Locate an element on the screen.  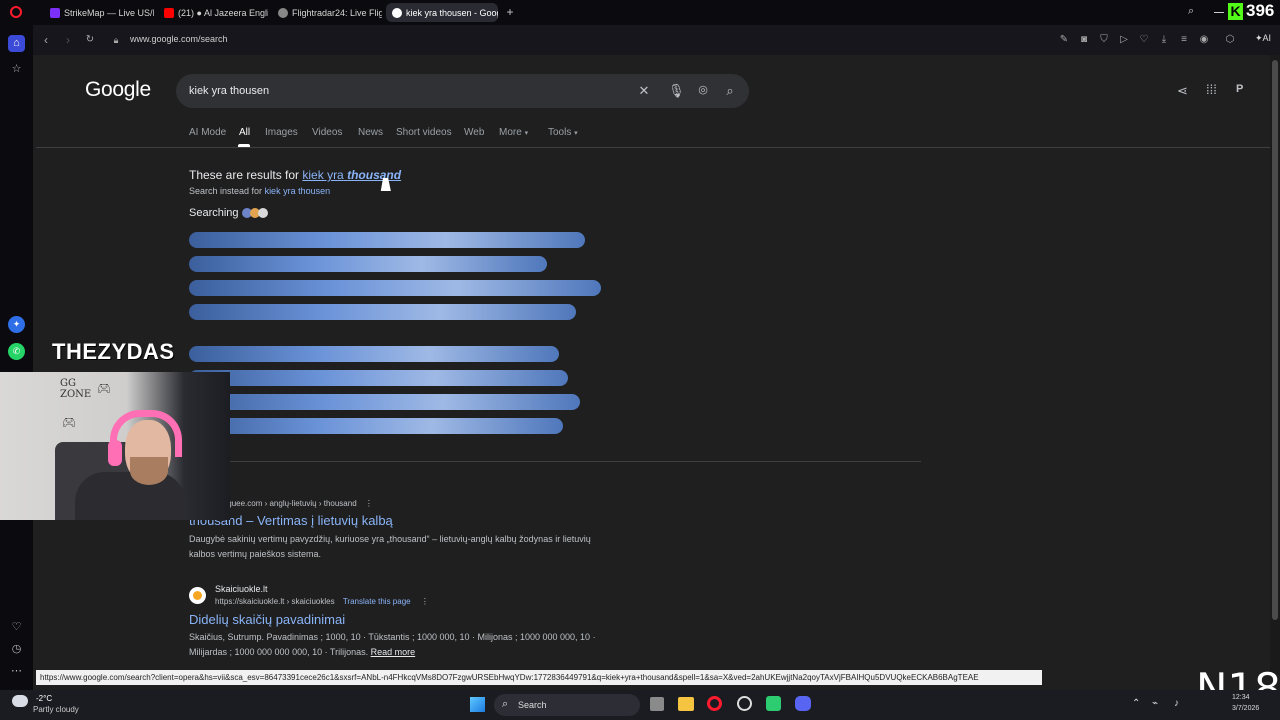
heart-outline-icon: ♡ is located at coordinates (1144, 39).